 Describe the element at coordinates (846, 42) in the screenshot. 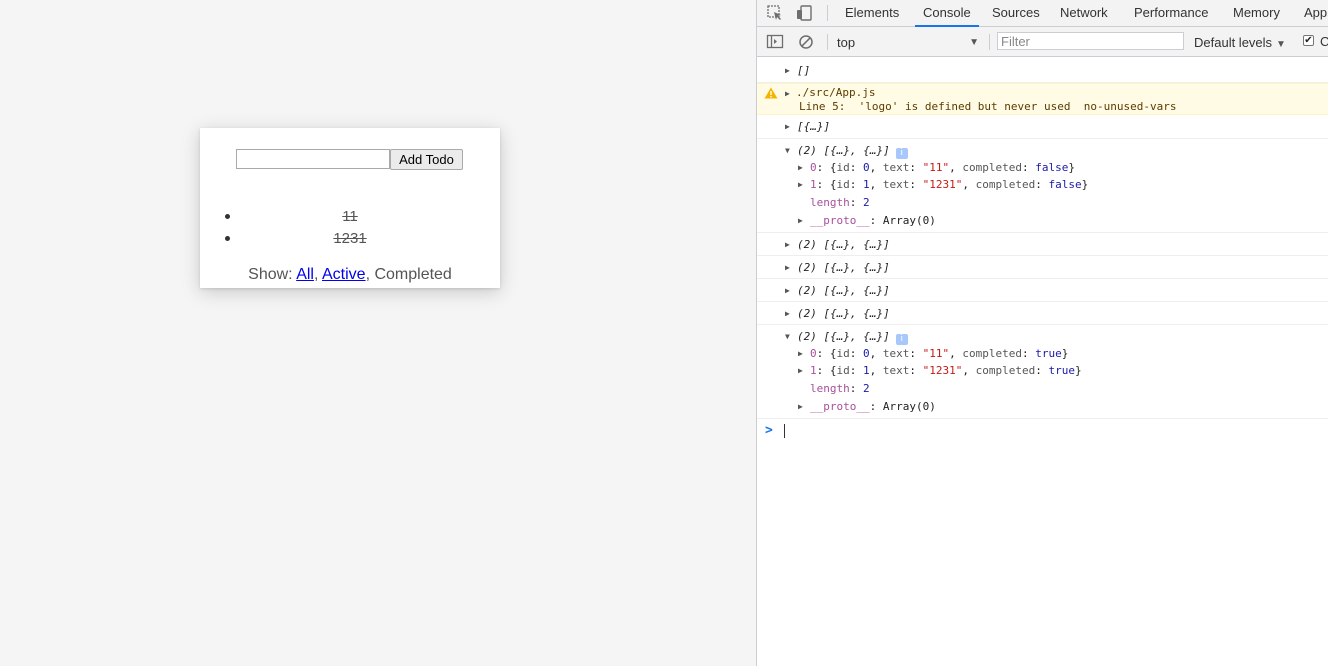

I see `context-value: top` at that location.